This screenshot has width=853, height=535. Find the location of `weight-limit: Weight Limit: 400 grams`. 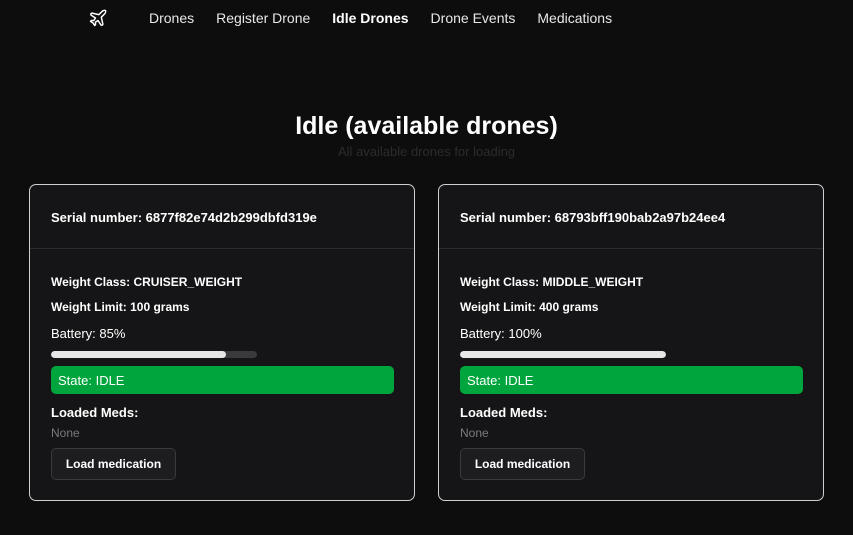

weight-limit: Weight Limit: 400 grams is located at coordinates (529, 307).